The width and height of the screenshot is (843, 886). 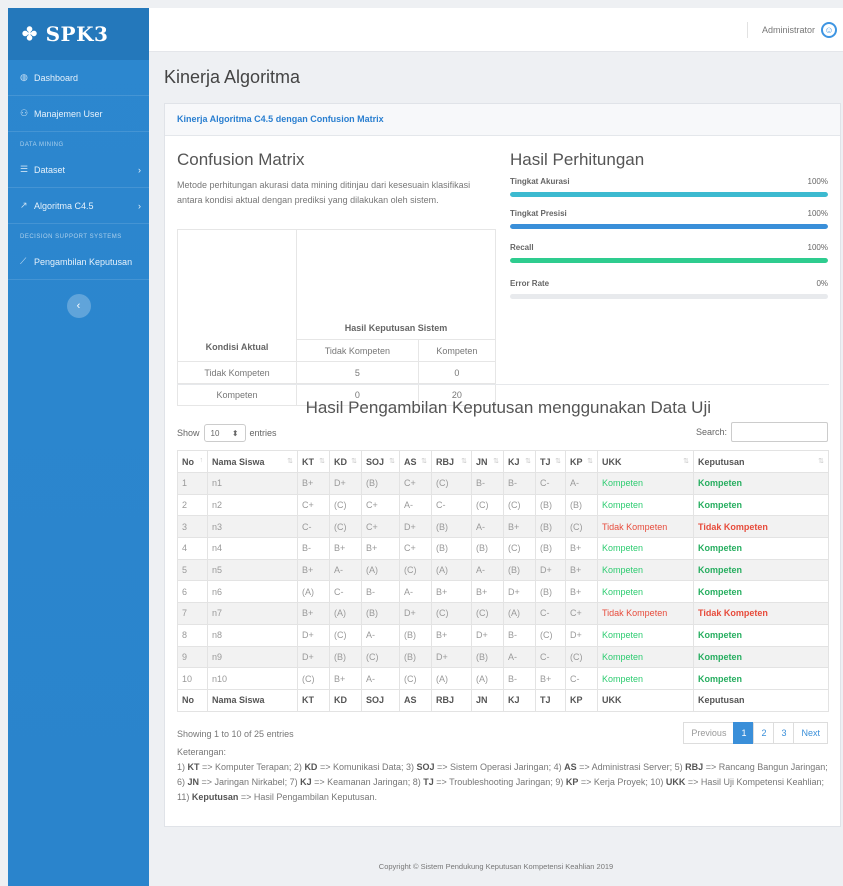 I want to click on table-cell: n4, so click(x=252, y=548).